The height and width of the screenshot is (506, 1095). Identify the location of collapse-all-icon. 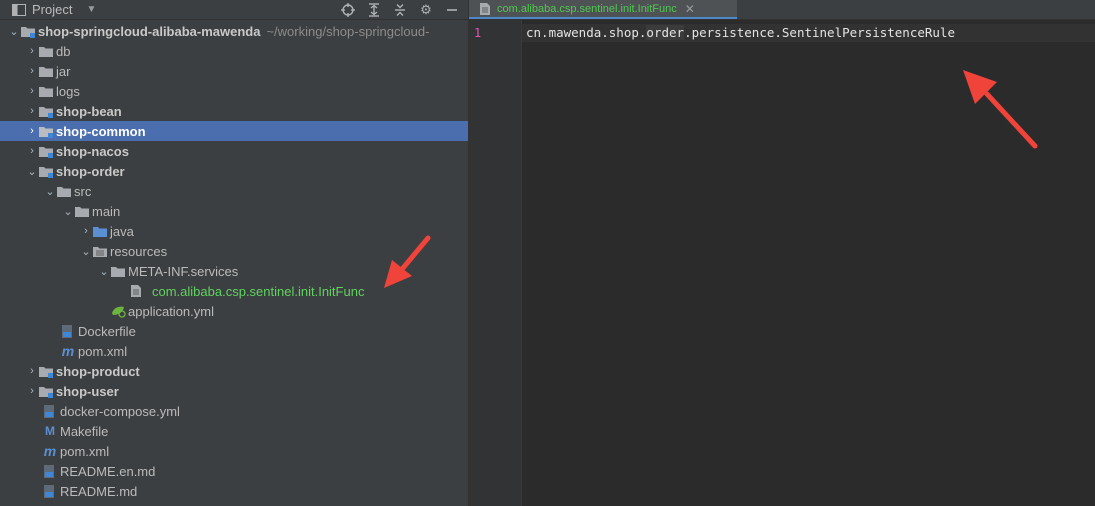
(400, 10).